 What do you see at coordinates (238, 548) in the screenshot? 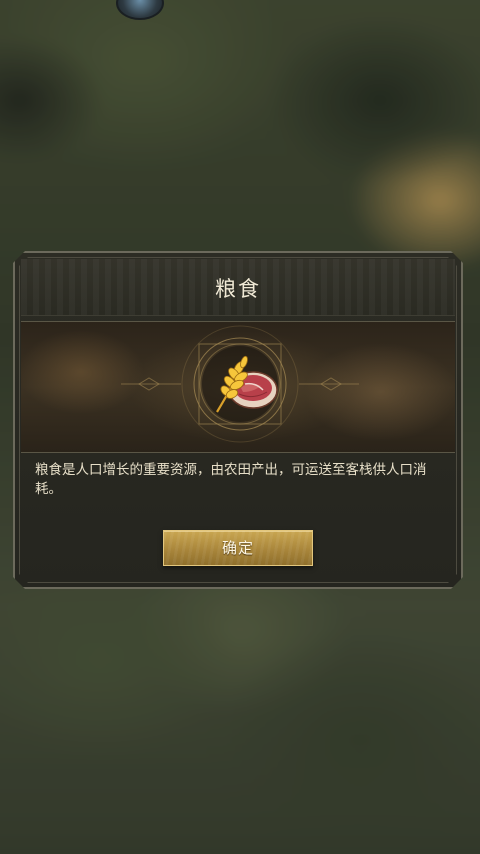
I see `confirm-button: 确定` at bounding box center [238, 548].